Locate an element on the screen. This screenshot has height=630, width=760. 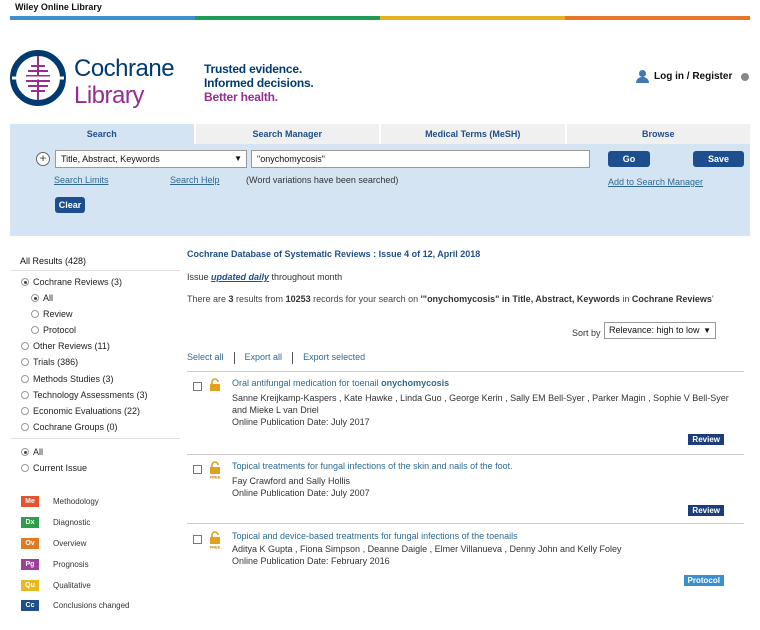
record-count: 10253 is located at coordinates (298, 299).